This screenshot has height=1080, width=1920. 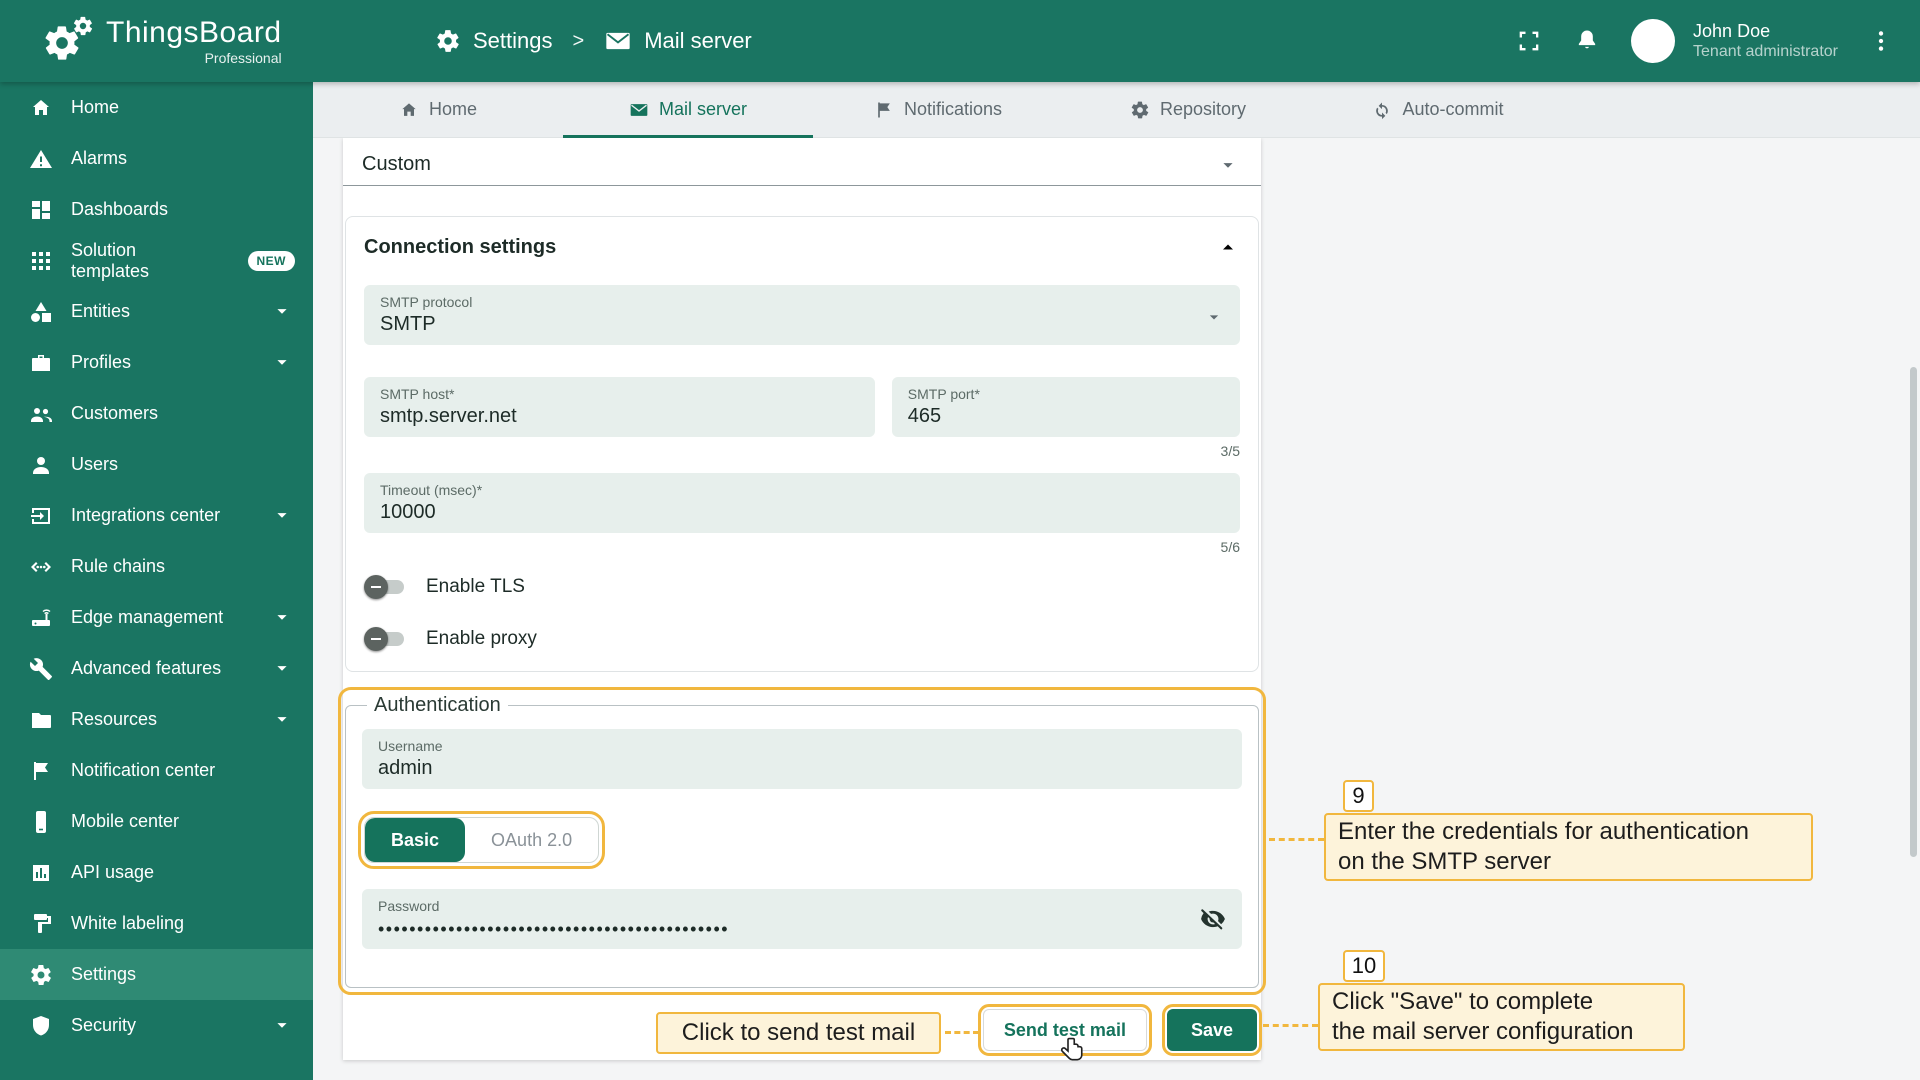 What do you see at coordinates (143, 770) in the screenshot?
I see `sidebar-item-label: Notification center` at bounding box center [143, 770].